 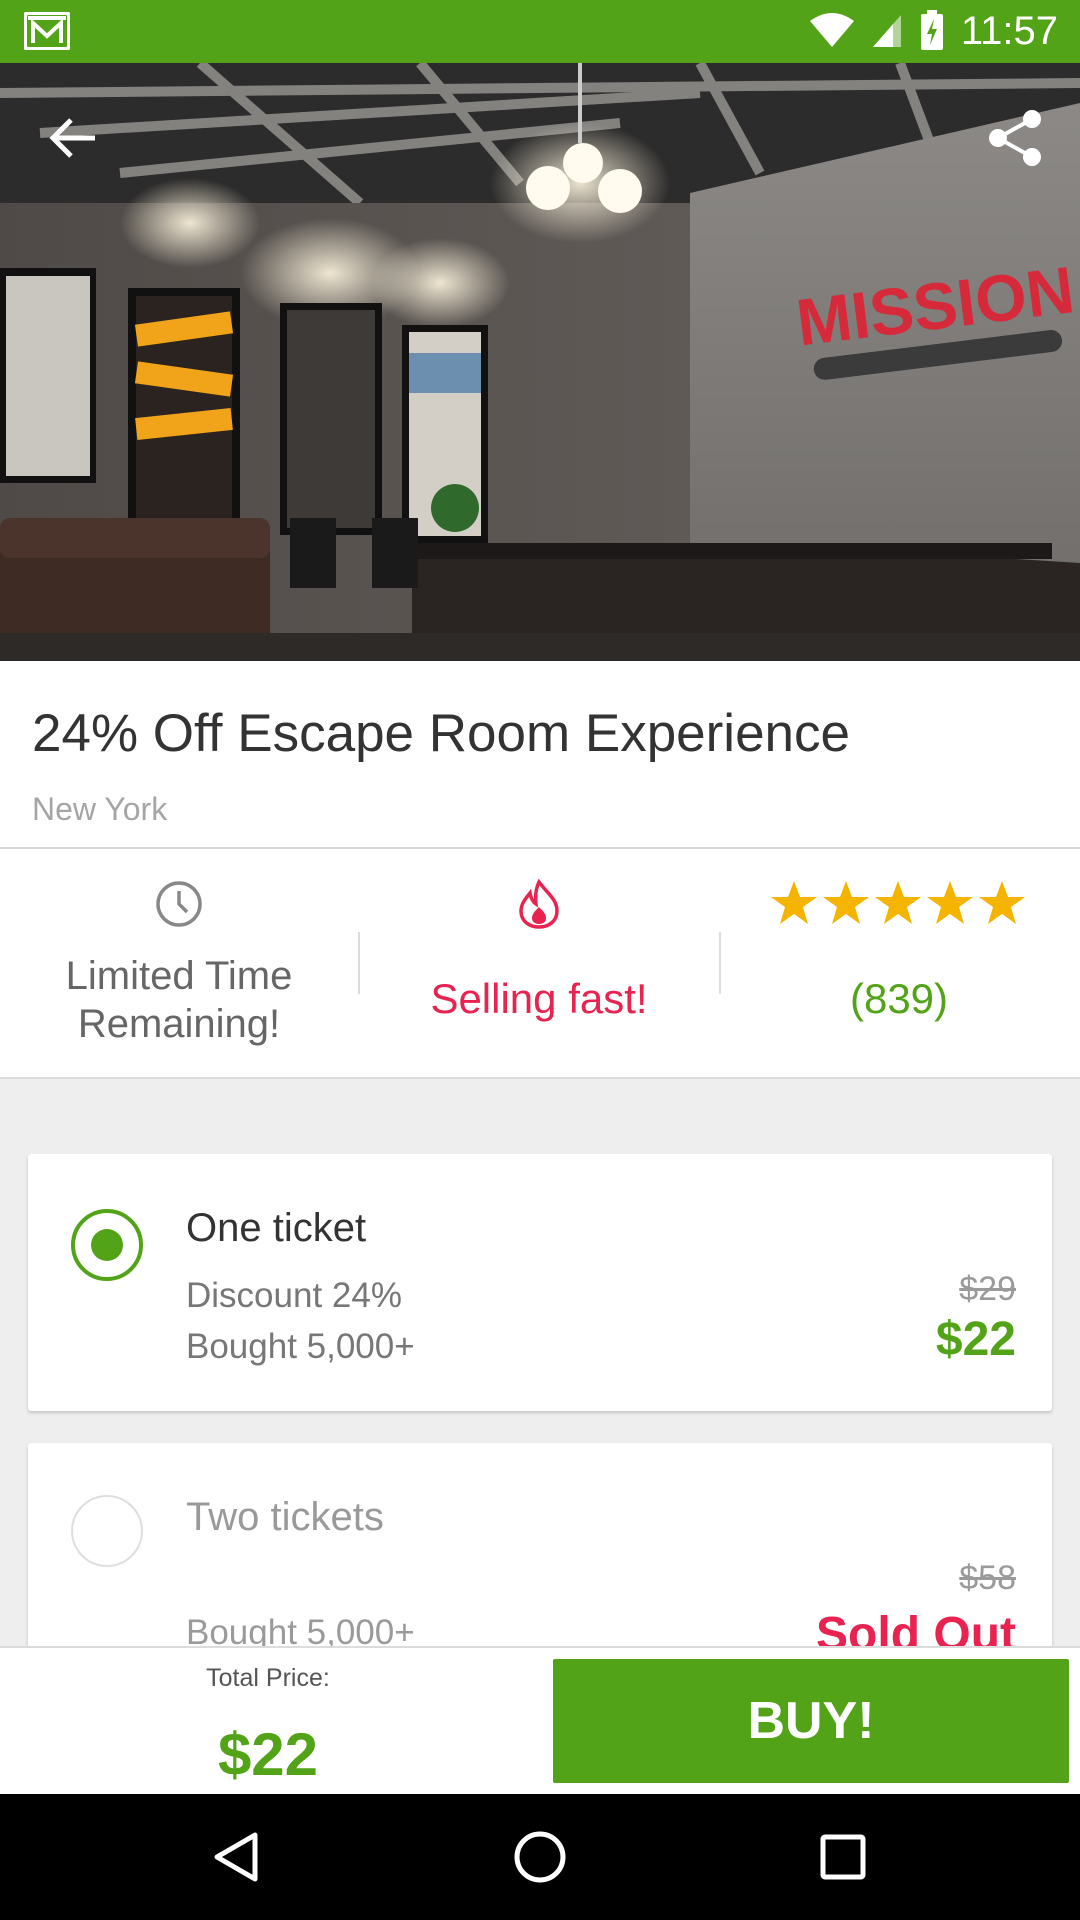 I want to click on deal-location: New York, so click(x=100, y=809).